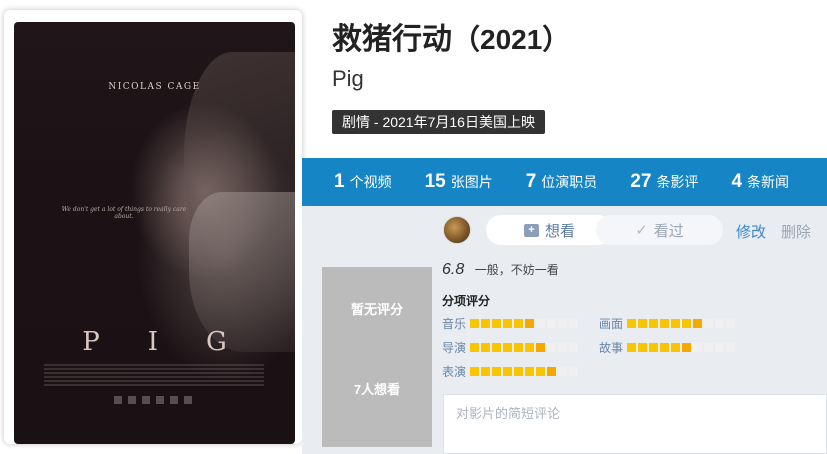 The width and height of the screenshot is (827, 454). I want to click on stat-label: 条影评, so click(677, 182).